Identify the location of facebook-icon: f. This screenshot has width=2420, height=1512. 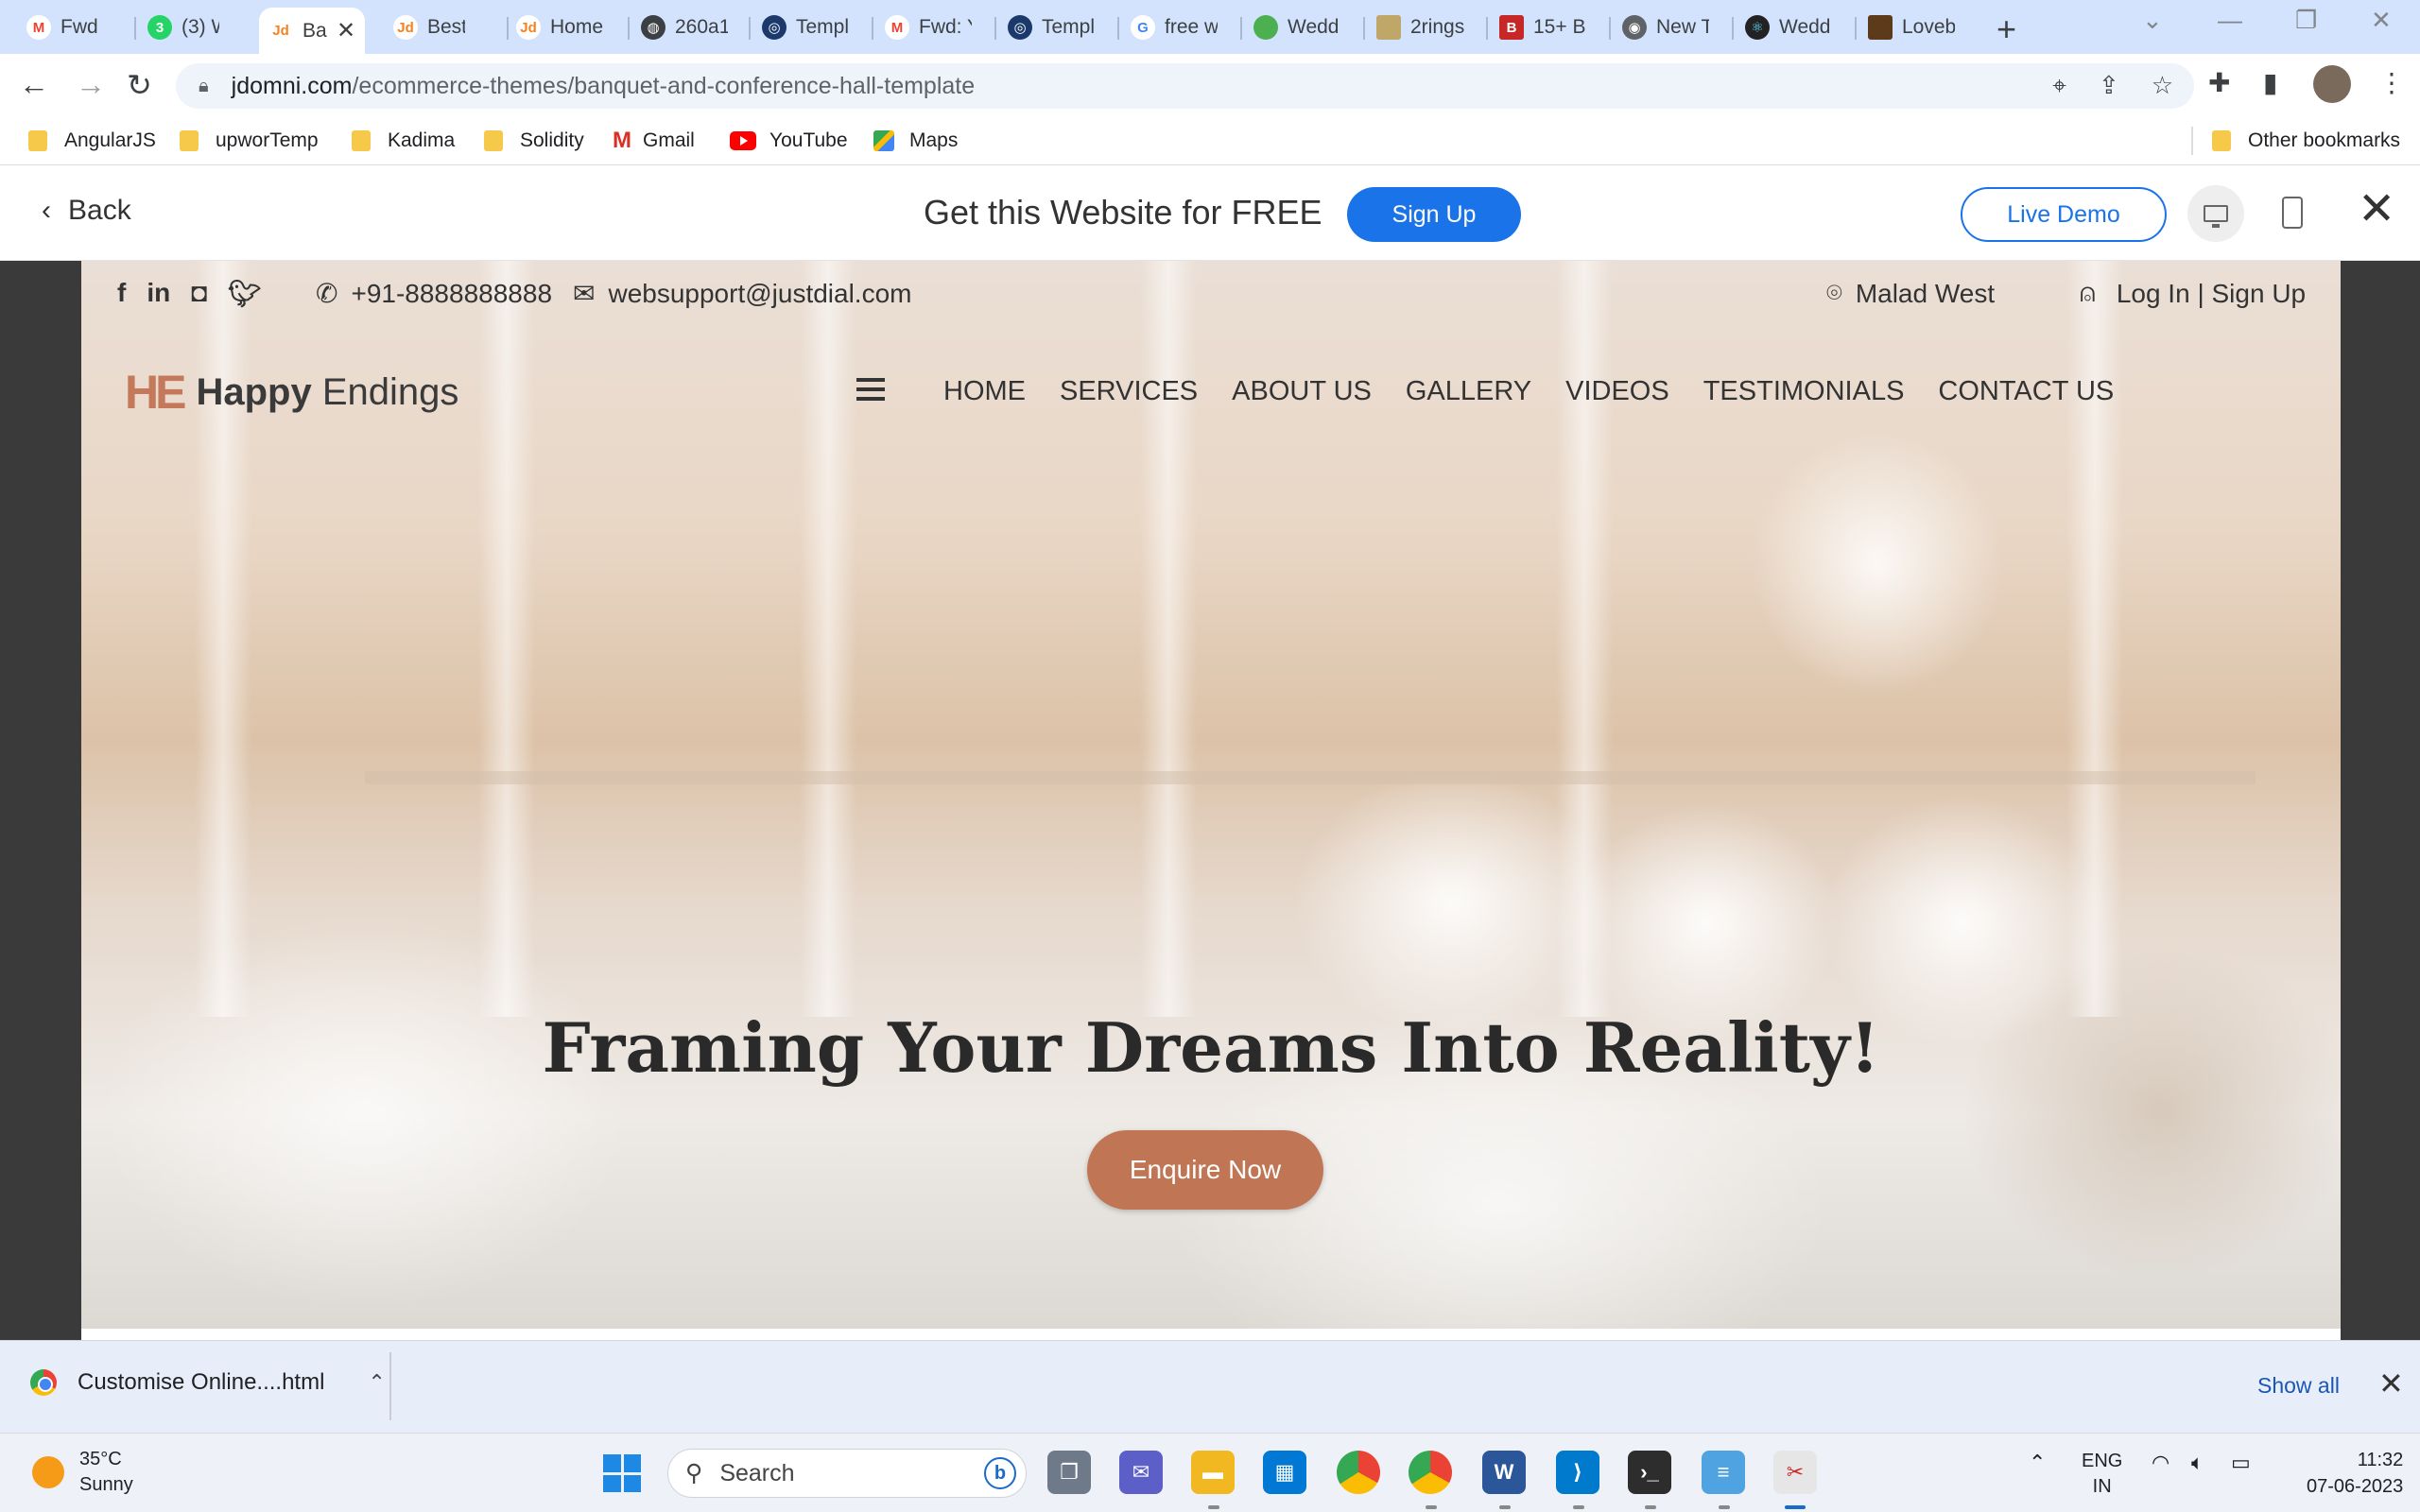
(122, 293).